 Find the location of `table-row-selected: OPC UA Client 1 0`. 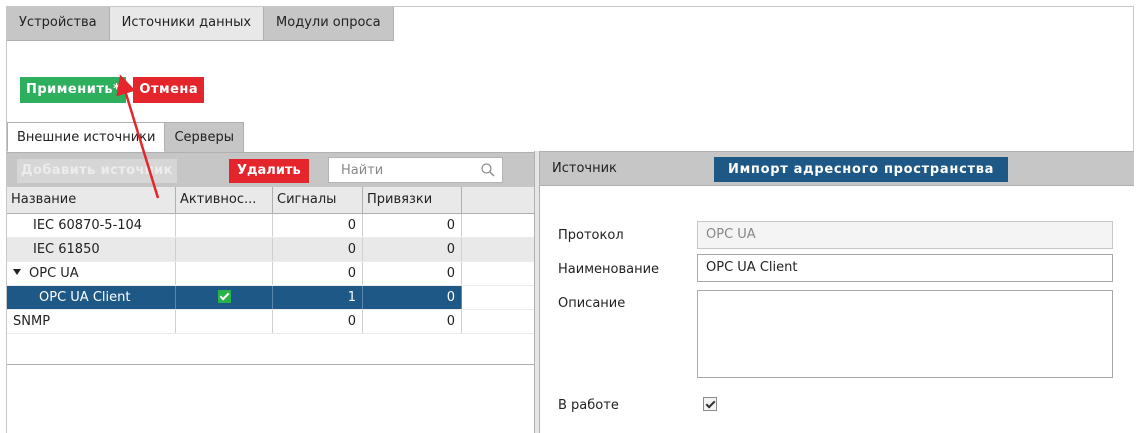

table-row-selected: OPC UA Client 1 0 is located at coordinates (271, 298).